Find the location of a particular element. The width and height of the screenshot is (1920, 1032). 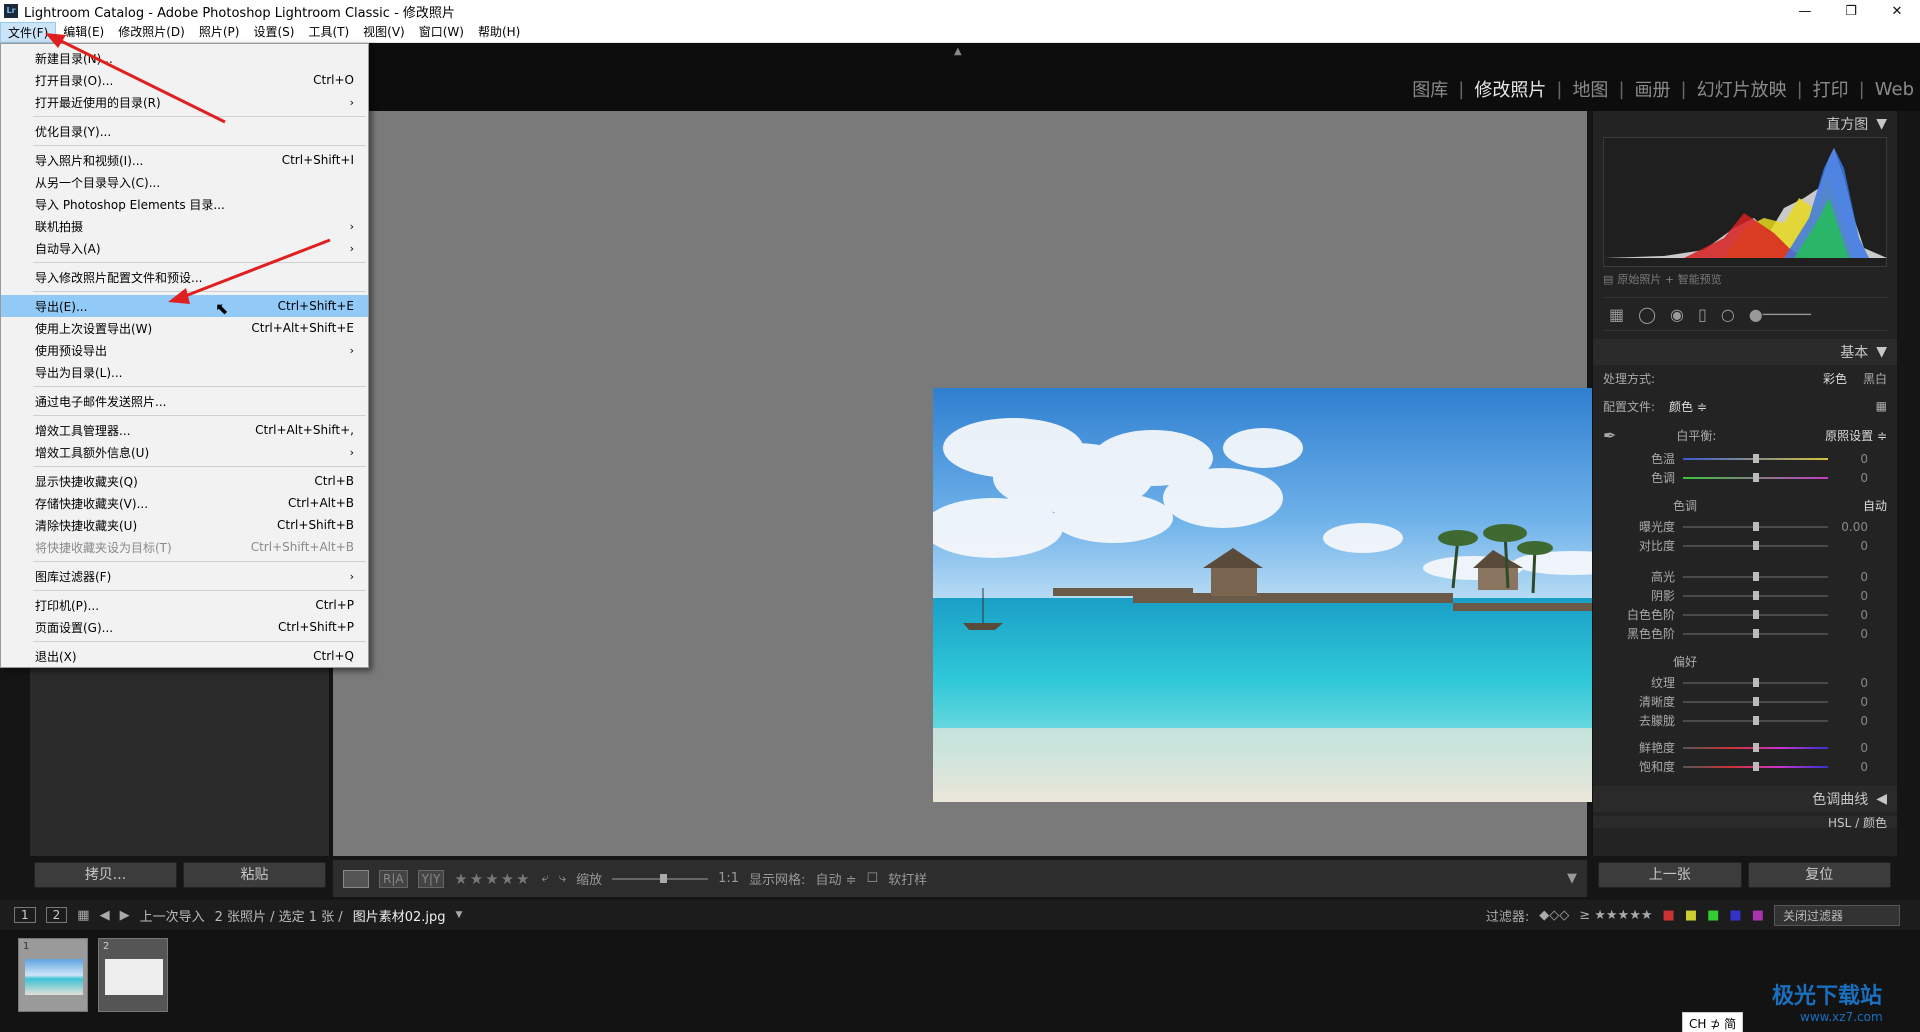

file-menu-item: 增效工具额外信息(U) › is located at coordinates (184, 452).